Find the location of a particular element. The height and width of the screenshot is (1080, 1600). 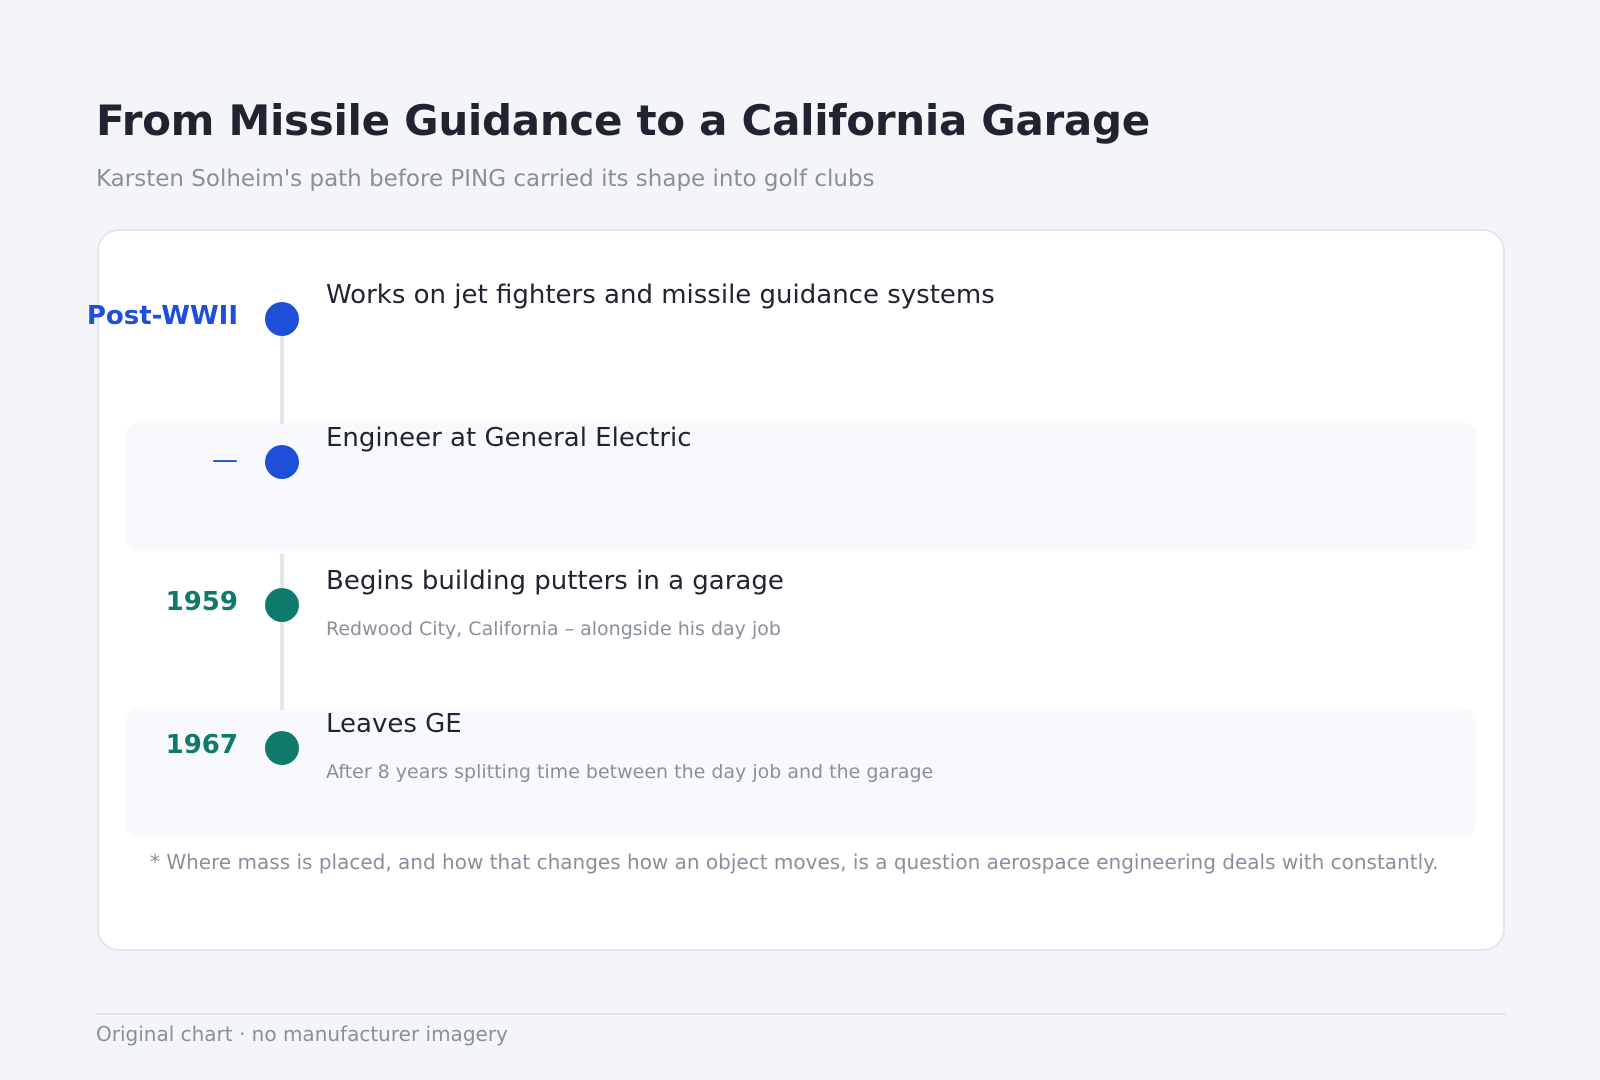

timeline-event: Engineer at General Electric is located at coordinates (509, 438).